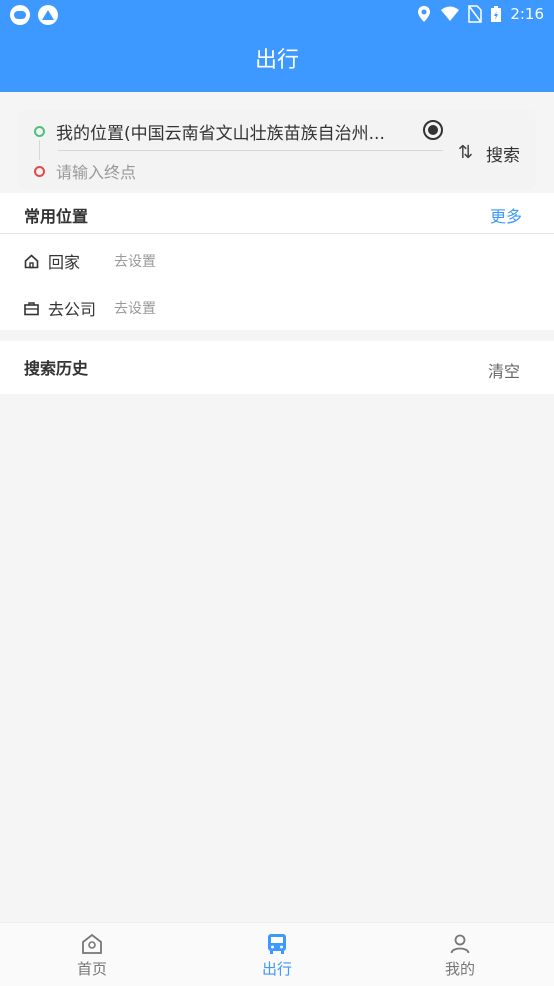 The image size is (554, 986). What do you see at coordinates (31, 261) in the screenshot?
I see `home-icon` at bounding box center [31, 261].